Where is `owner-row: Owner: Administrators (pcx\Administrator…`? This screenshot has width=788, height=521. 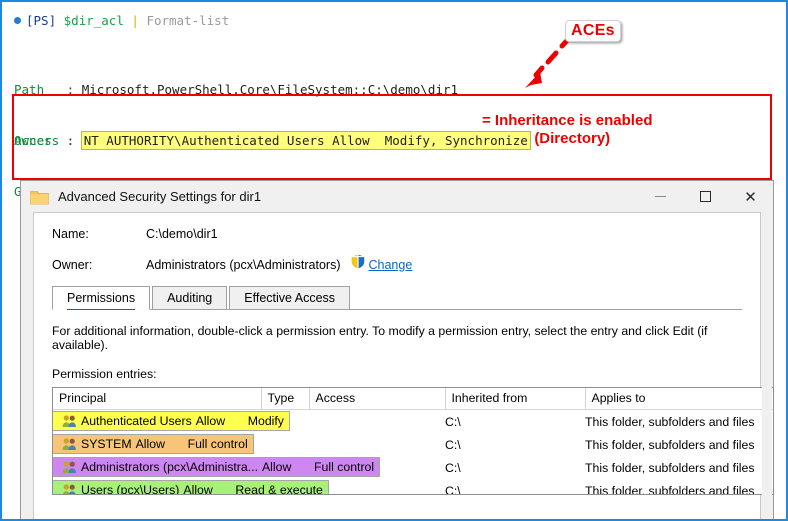 owner-row: Owner: Administrators (pcx\Administrator… is located at coordinates (397, 263).